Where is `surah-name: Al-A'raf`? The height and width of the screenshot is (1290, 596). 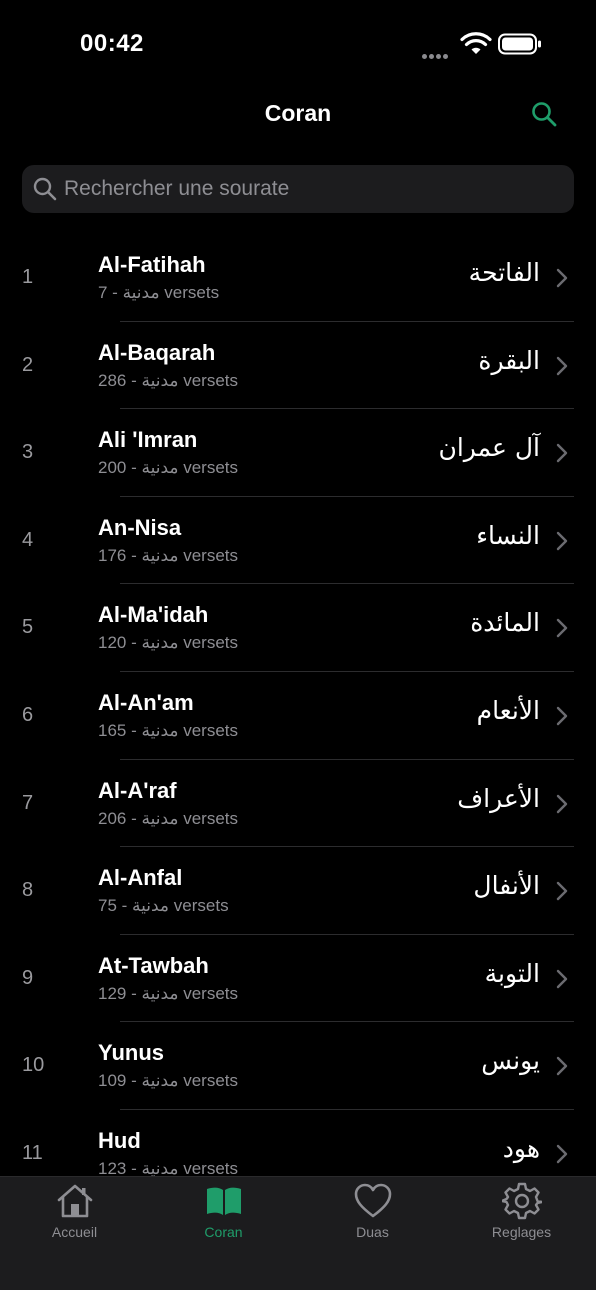 surah-name: Al-A'raf is located at coordinates (137, 790).